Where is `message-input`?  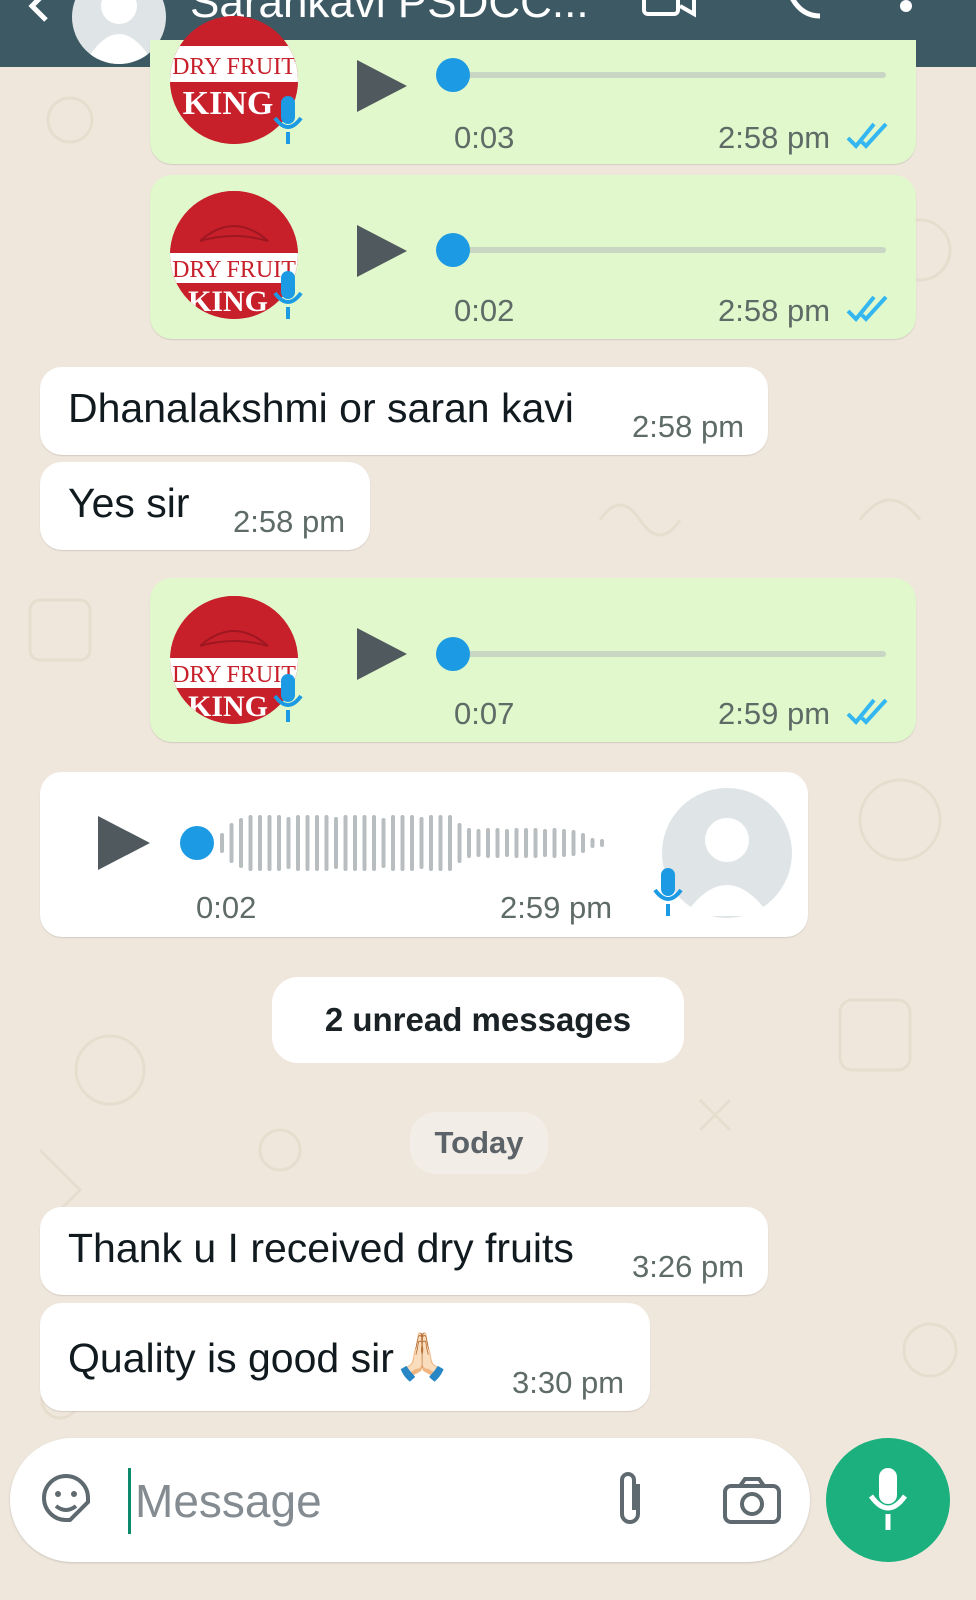
message-input is located at coordinates (362, 1501).